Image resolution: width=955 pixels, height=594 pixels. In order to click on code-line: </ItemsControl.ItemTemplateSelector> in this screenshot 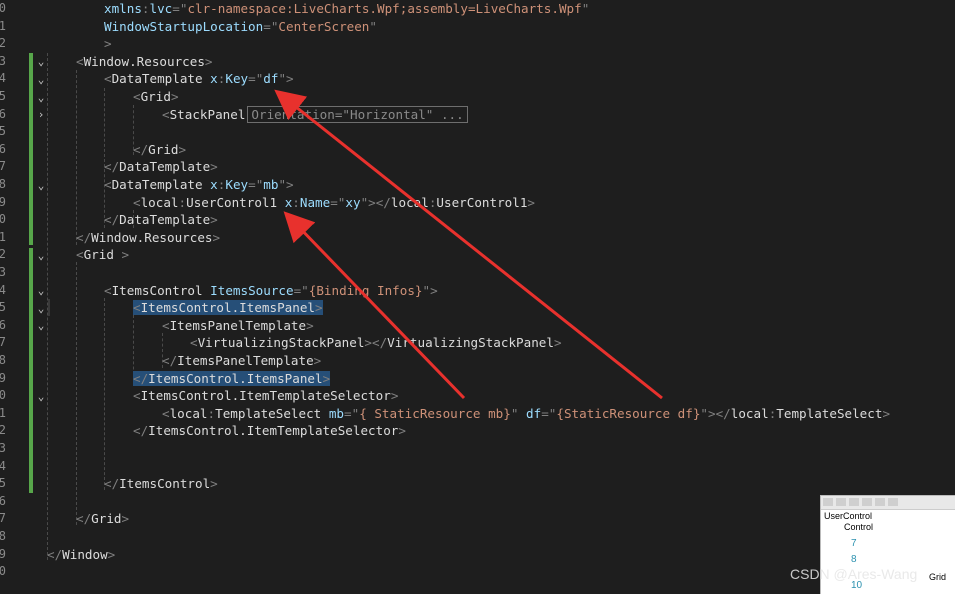, I will do `click(269, 431)`.